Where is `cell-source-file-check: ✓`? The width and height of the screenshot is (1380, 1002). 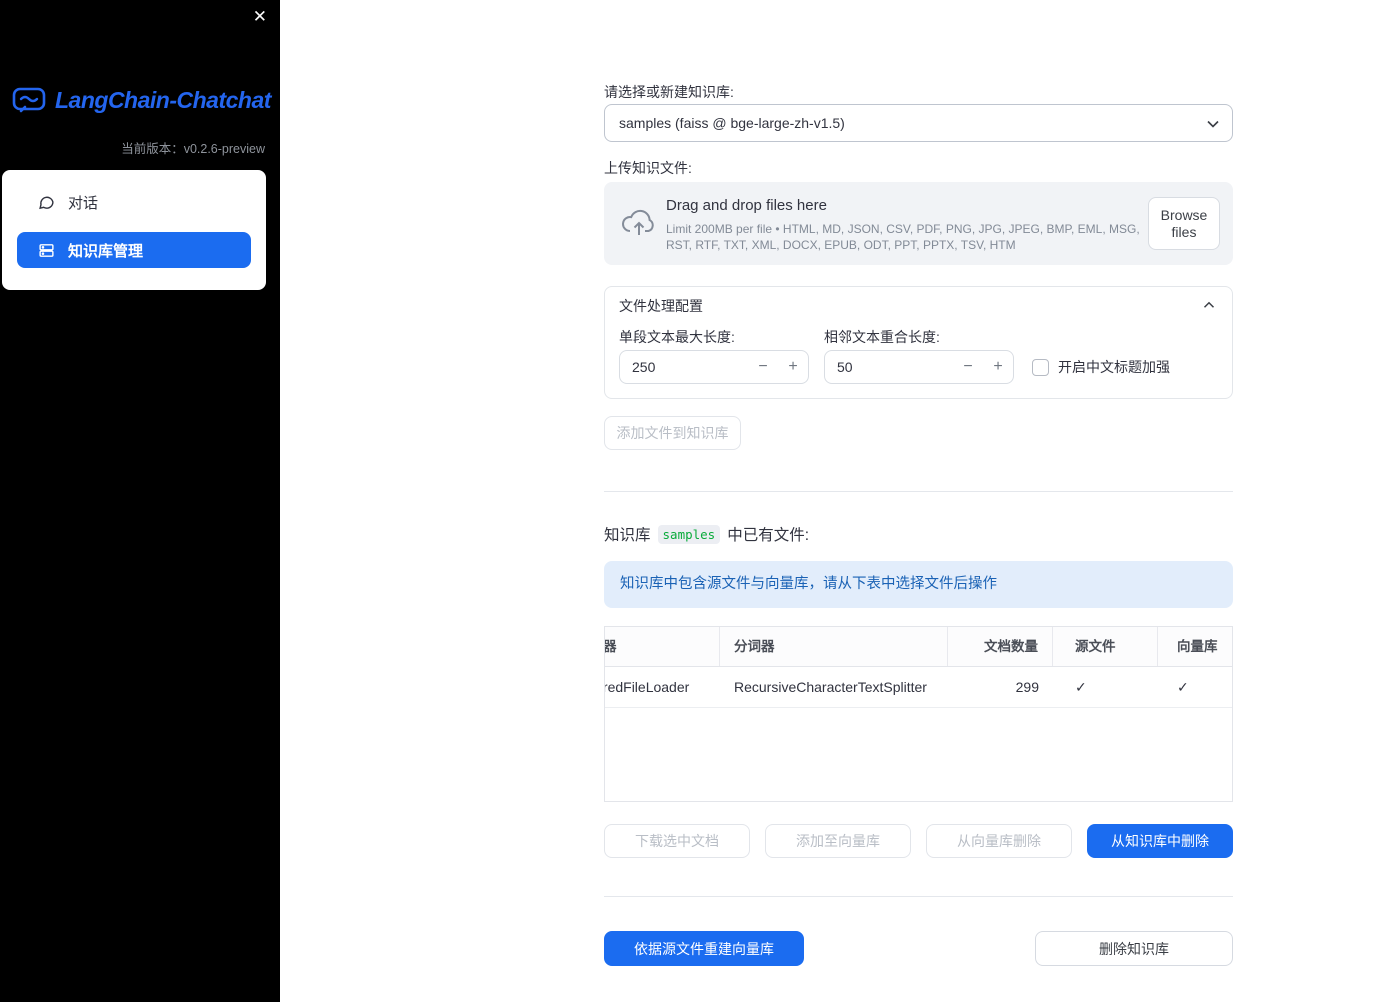
cell-source-file-check: ✓ is located at coordinates (1081, 687).